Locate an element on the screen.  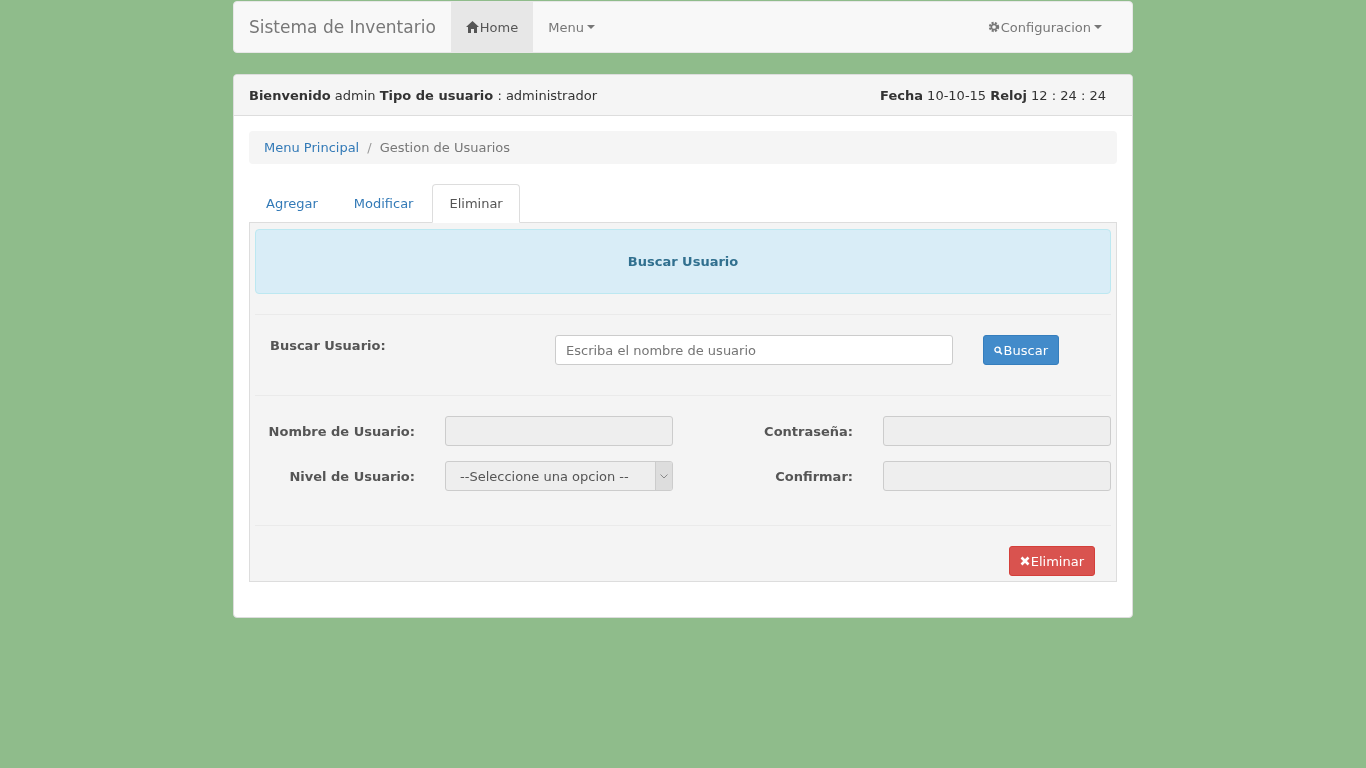
breadcrumb-current: Gestion de Usuarios is located at coordinates (445, 147).